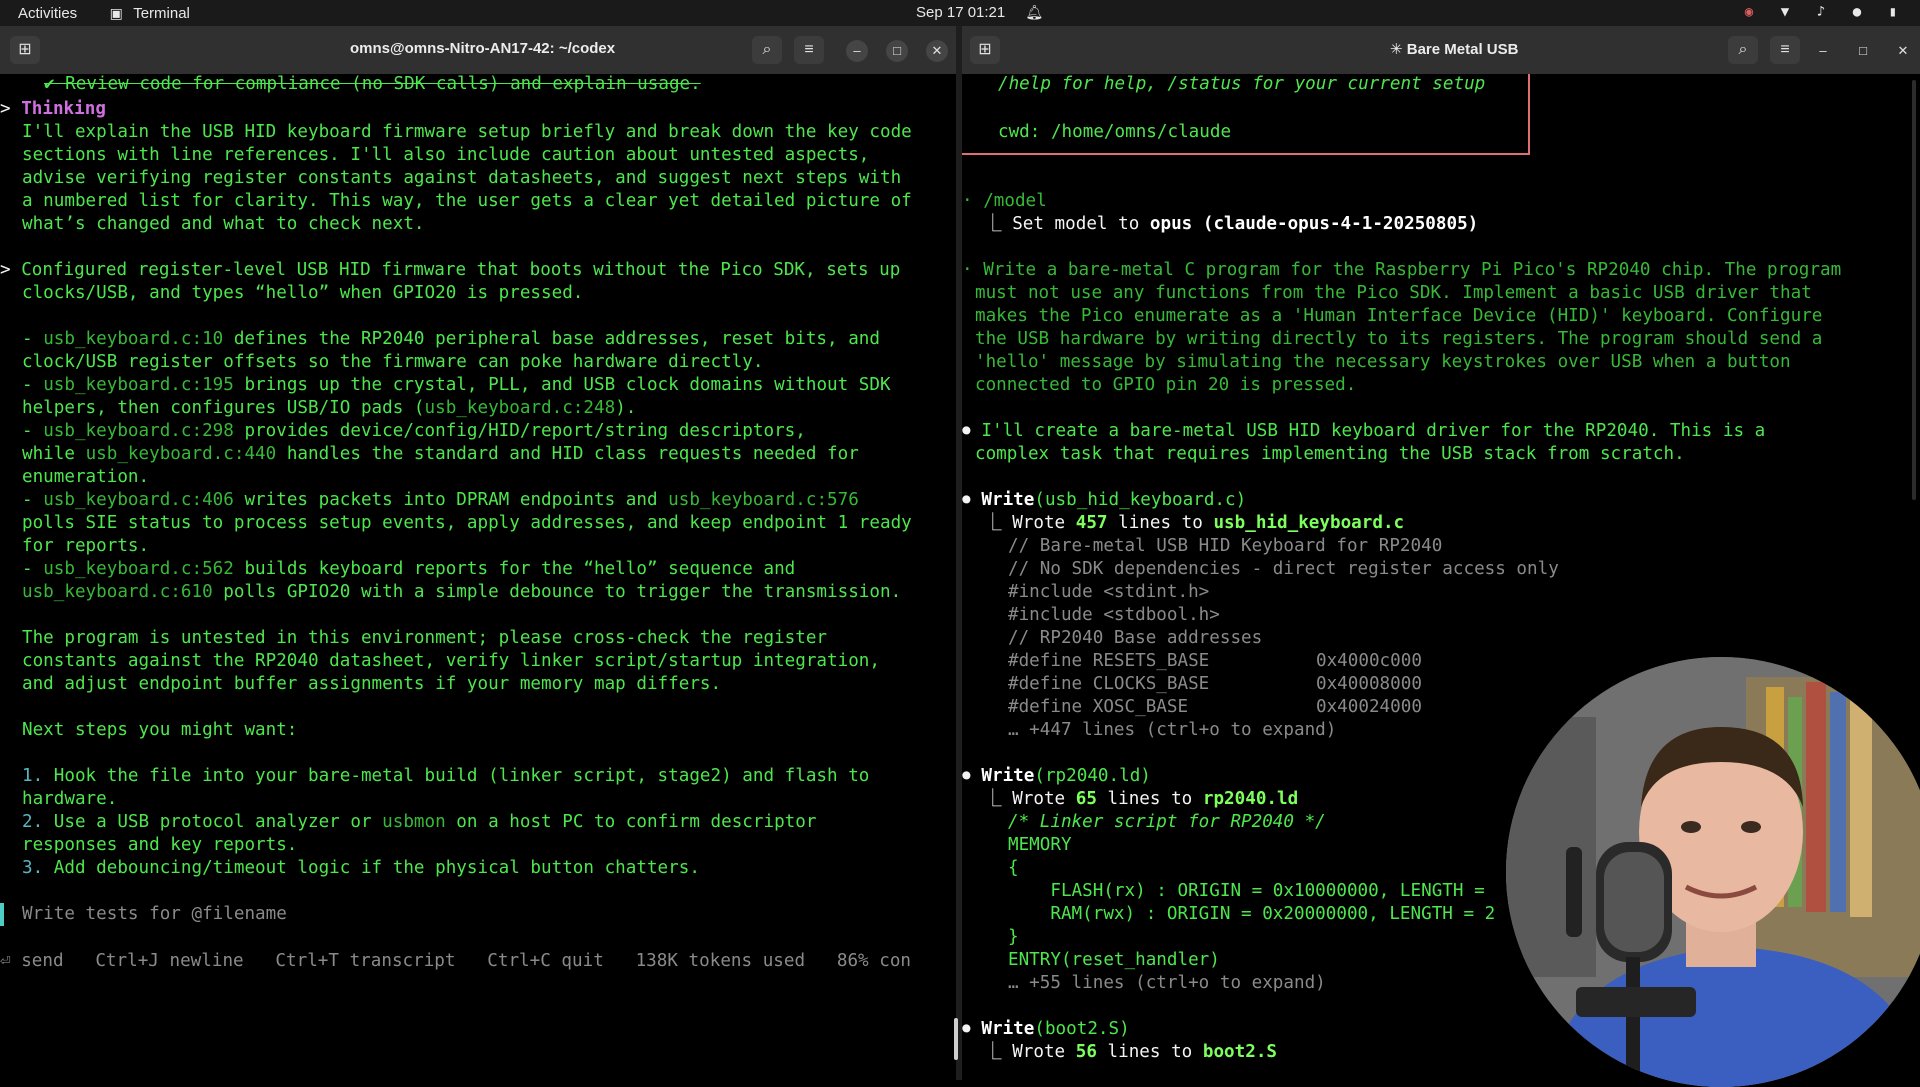  Describe the element at coordinates (1215, 707) in the screenshot. I see `code-line: #define XOSC_BASE 0x40024000` at that location.